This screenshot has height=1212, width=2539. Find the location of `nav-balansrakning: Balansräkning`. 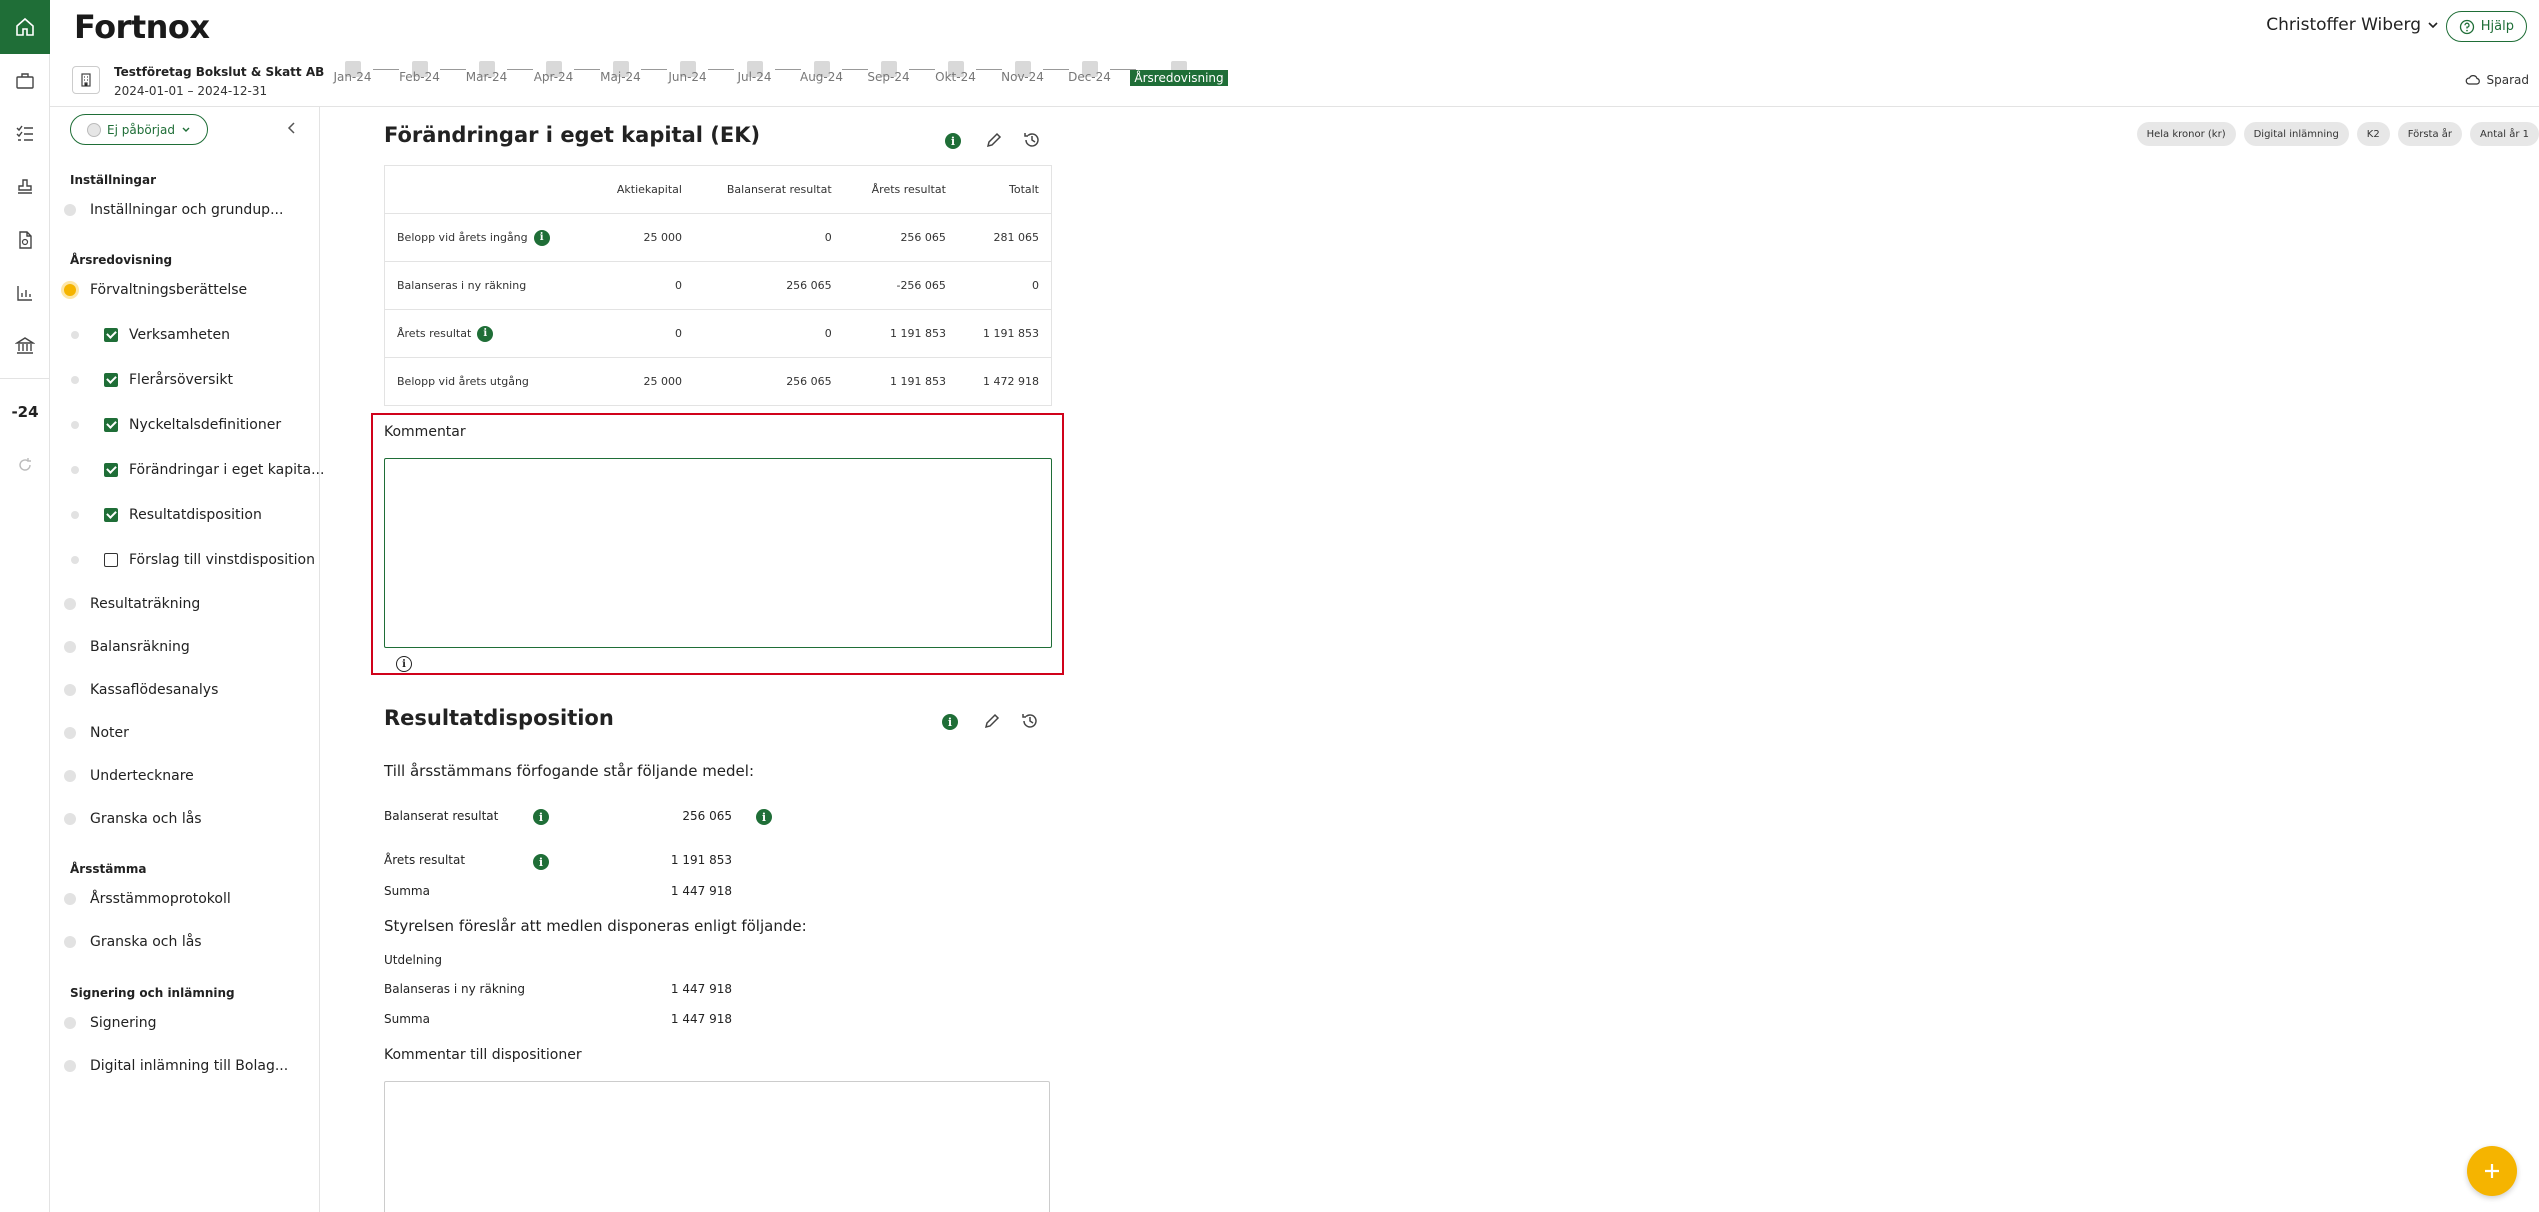

nav-balansrakning: Balansräkning is located at coordinates (127, 647).